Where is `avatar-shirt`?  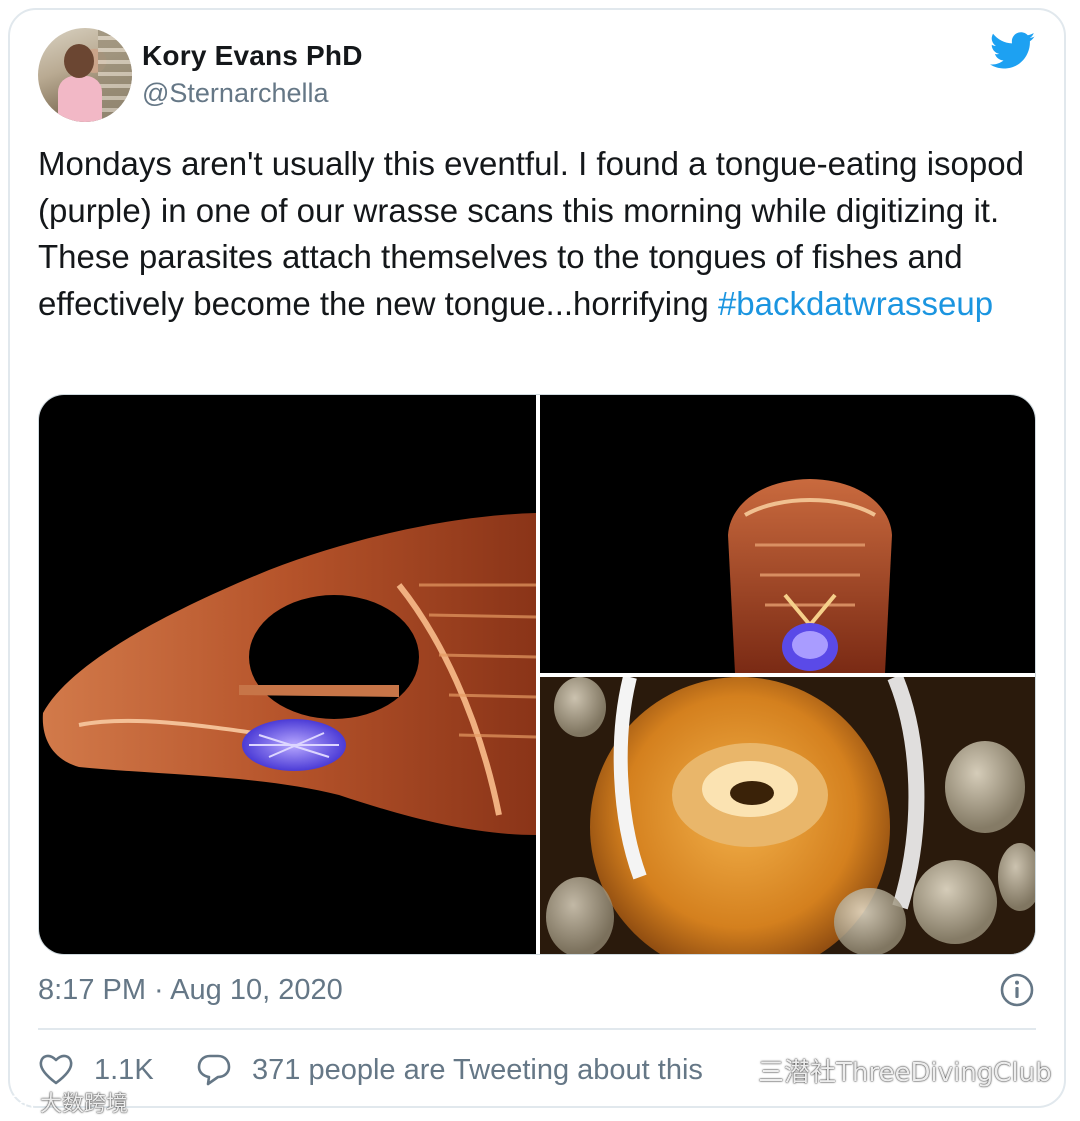
avatar-shirt is located at coordinates (80, 99).